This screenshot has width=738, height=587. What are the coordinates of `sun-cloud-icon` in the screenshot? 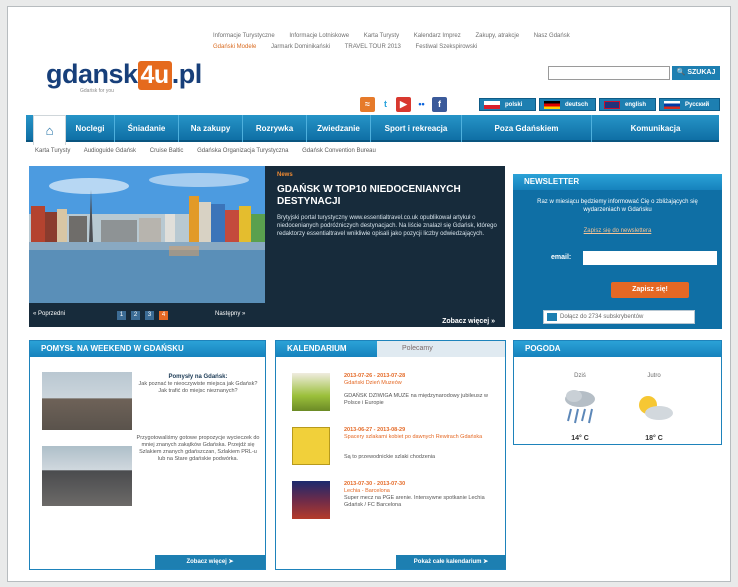 It's located at (654, 408).